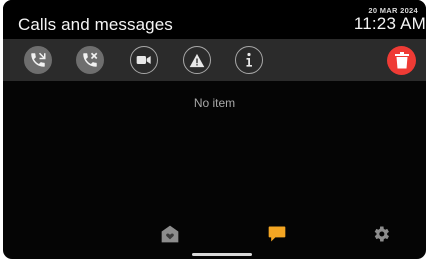 This screenshot has width=429, height=259. What do you see at coordinates (389, 23) in the screenshot?
I see `time-label: 11:23 AM` at bounding box center [389, 23].